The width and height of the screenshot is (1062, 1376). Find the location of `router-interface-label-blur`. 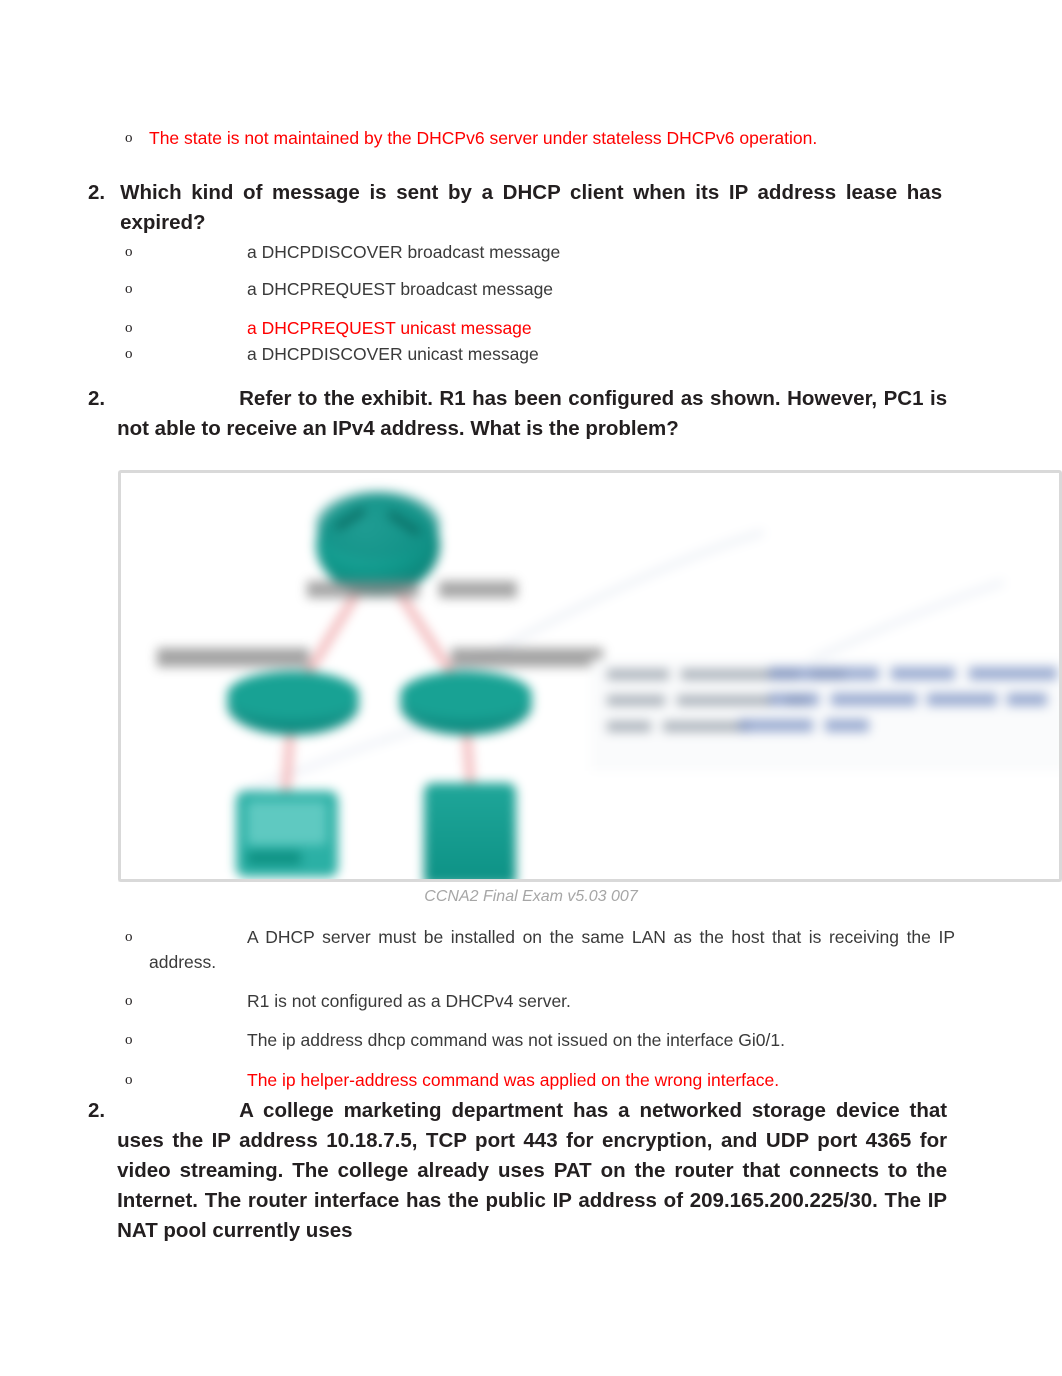

router-interface-label-blur is located at coordinates (478, 589).